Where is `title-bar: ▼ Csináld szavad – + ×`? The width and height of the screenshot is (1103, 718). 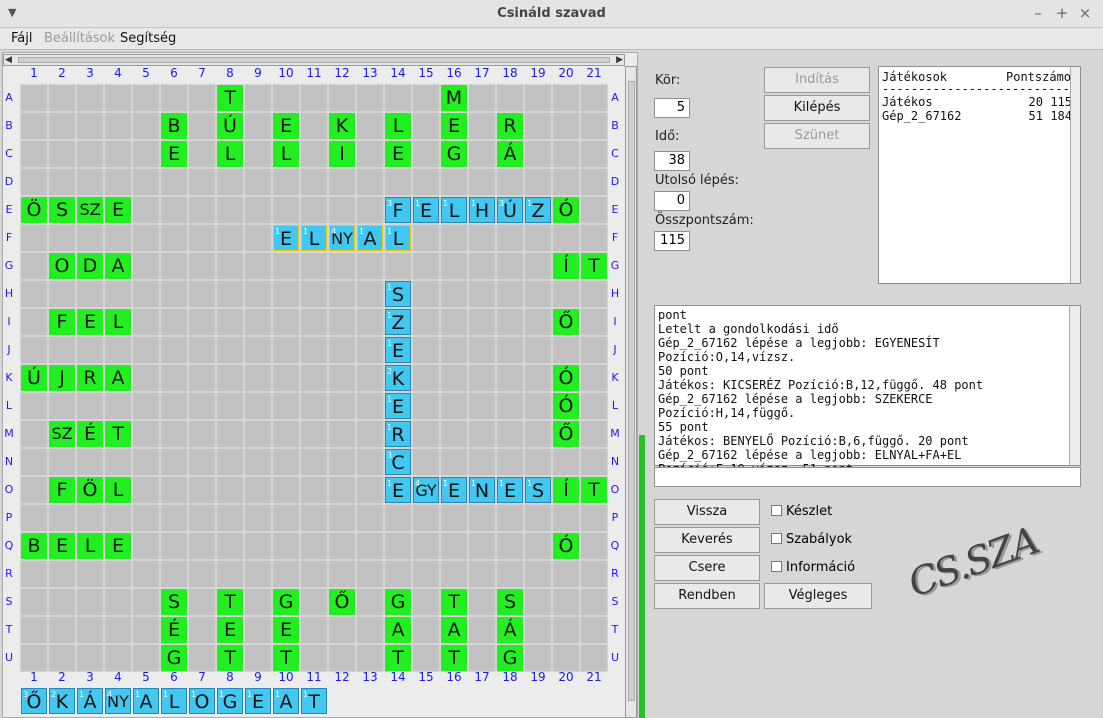 title-bar: ▼ Csináld szavad – + × is located at coordinates (551, 14).